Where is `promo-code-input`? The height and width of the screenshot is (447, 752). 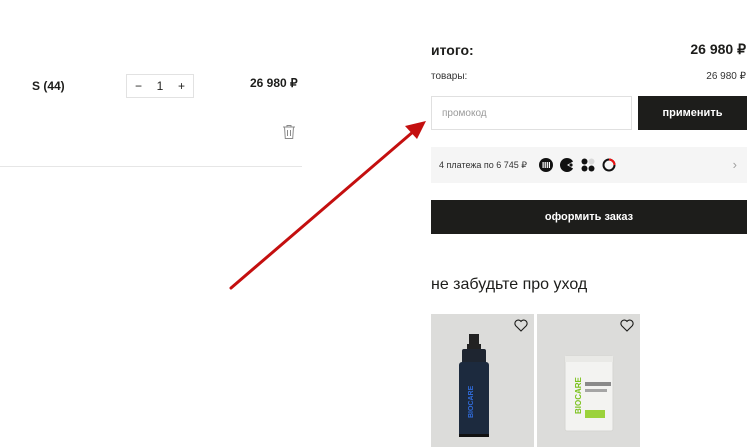
promo-code-input is located at coordinates (531, 113).